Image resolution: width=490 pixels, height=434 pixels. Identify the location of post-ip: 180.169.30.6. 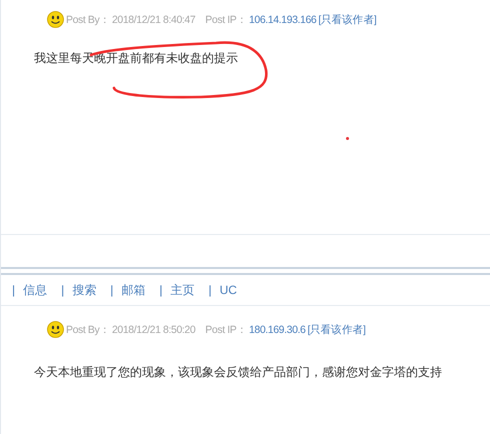
(277, 330).